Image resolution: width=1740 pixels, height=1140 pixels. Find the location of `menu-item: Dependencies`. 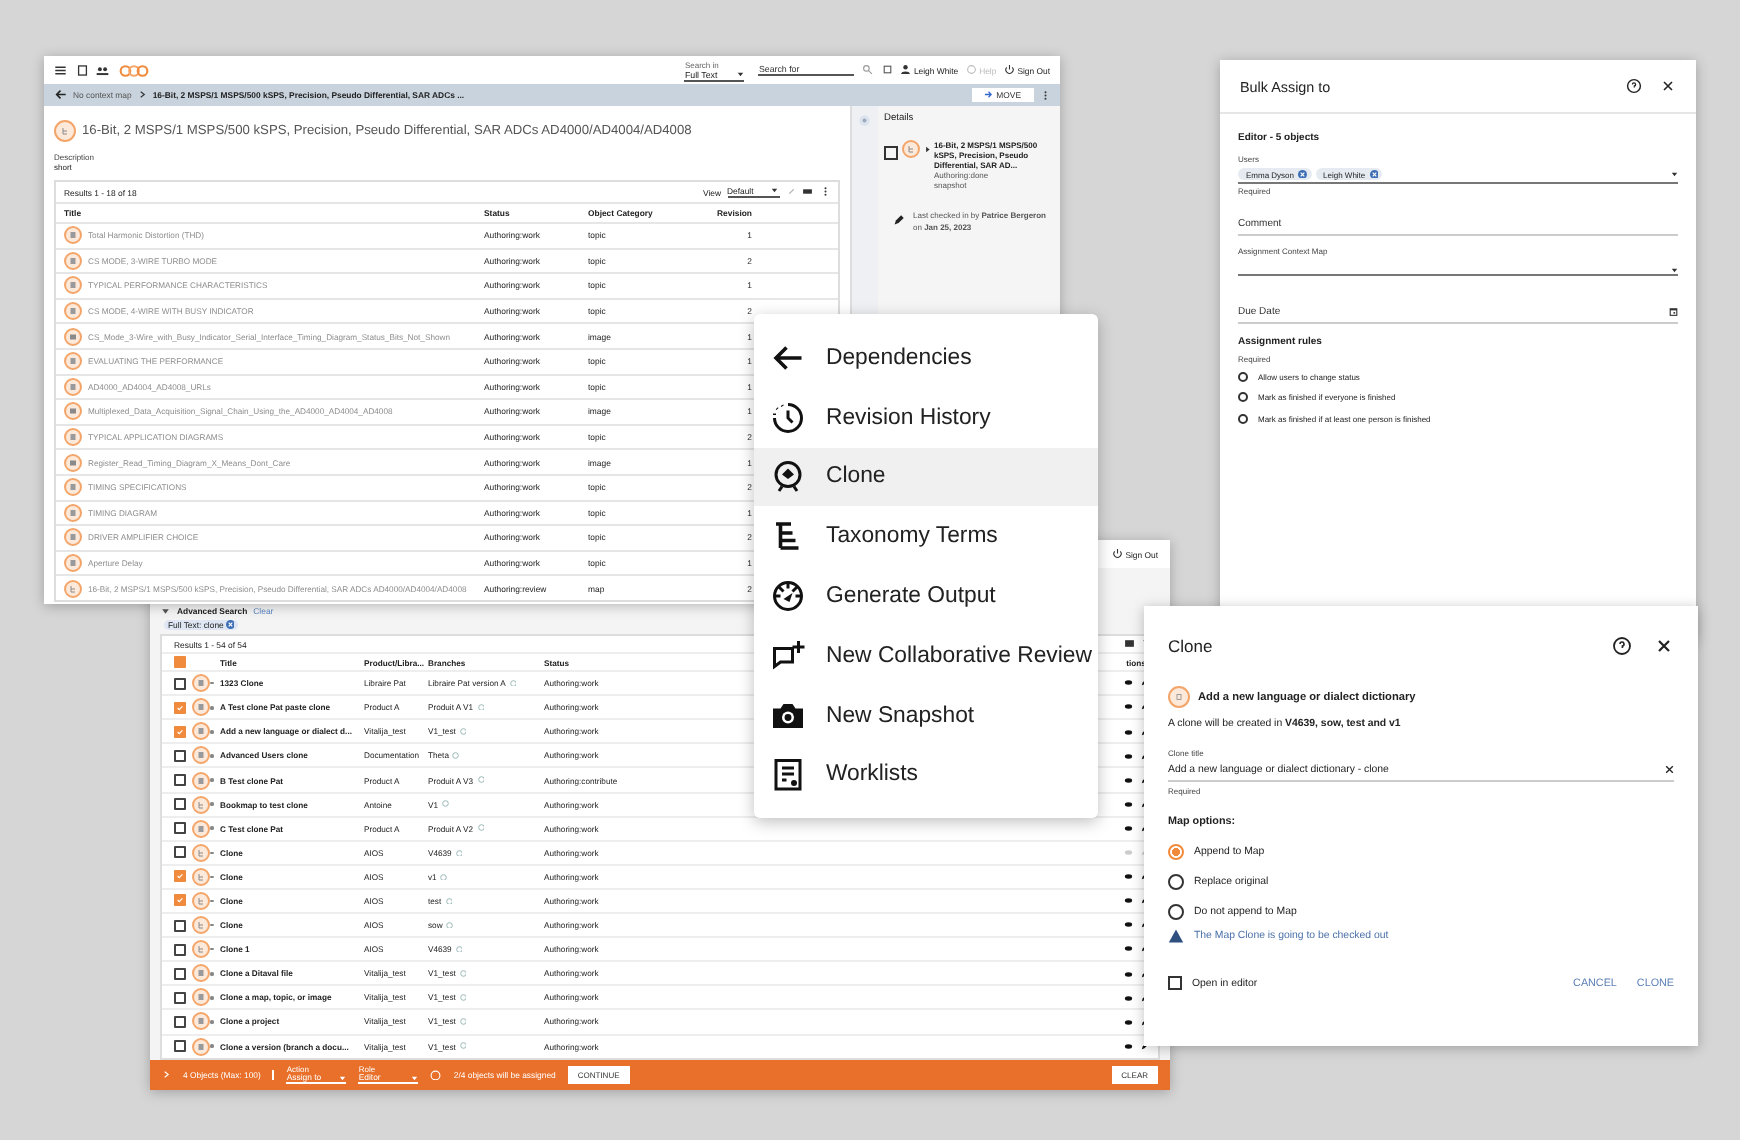

menu-item: Dependencies is located at coordinates (926, 358).